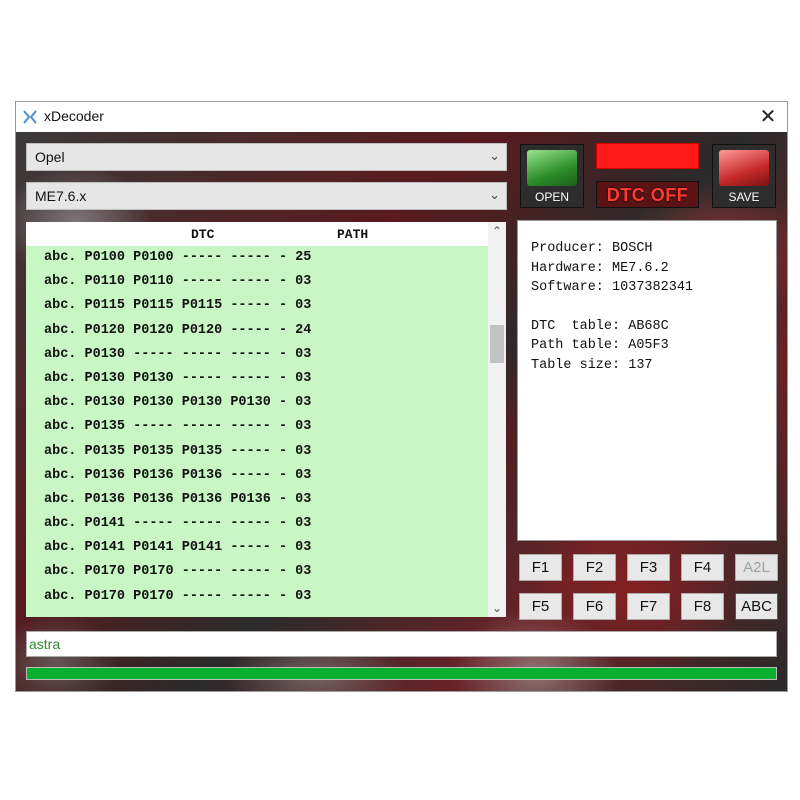 The image size is (800, 800). Describe the element at coordinates (257, 476) in the screenshot. I see `list-item: abc. P0136 P0136 P0136 ----- - 03` at that location.